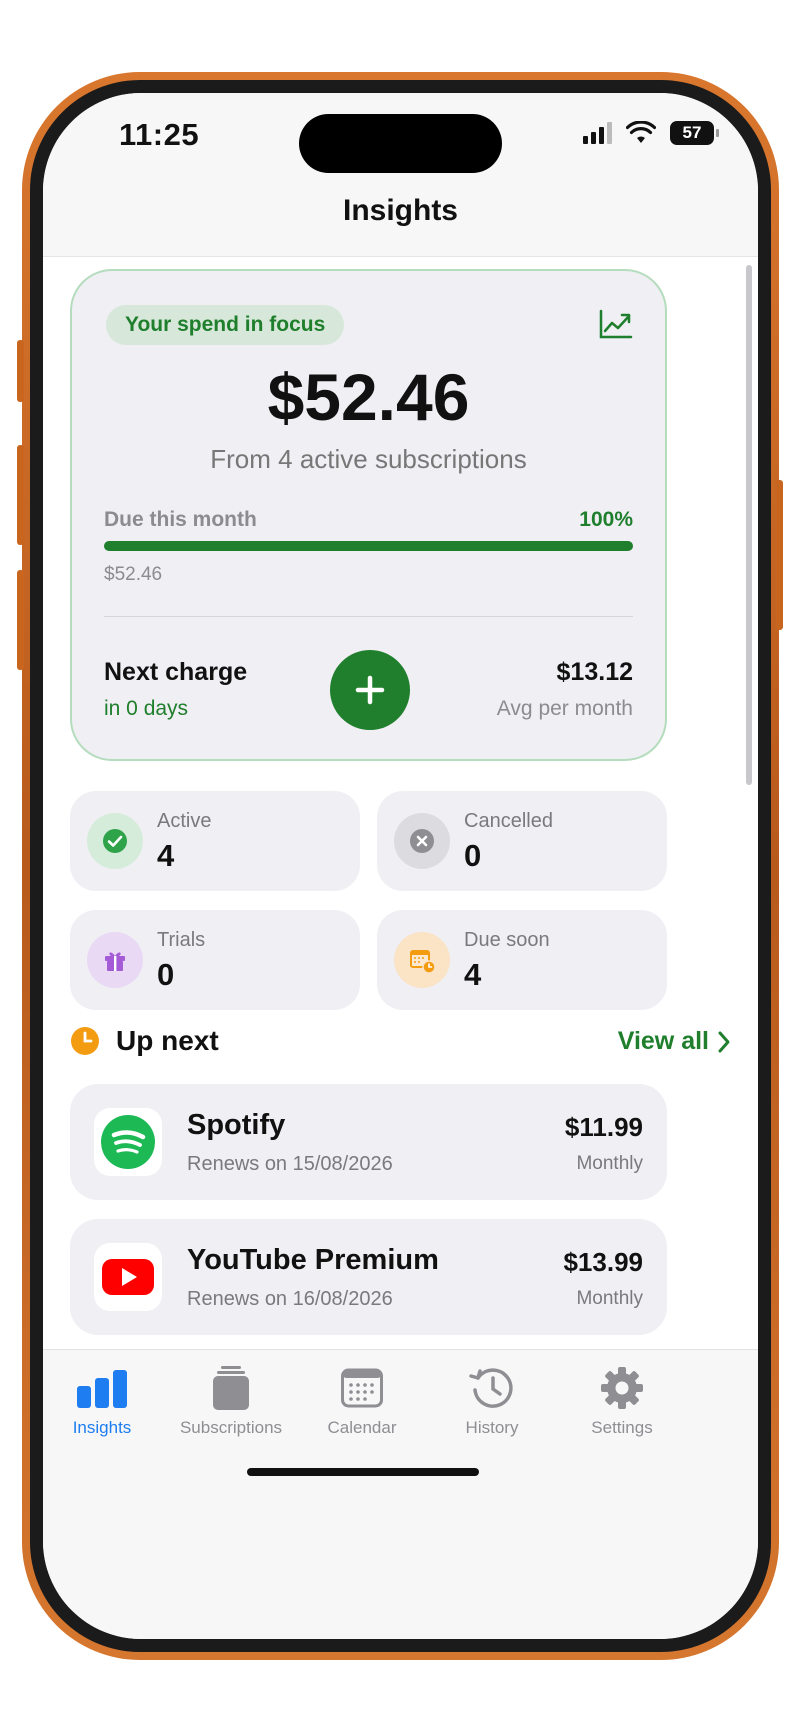  What do you see at coordinates (641, 132) in the screenshot?
I see `wifi-icon` at bounding box center [641, 132].